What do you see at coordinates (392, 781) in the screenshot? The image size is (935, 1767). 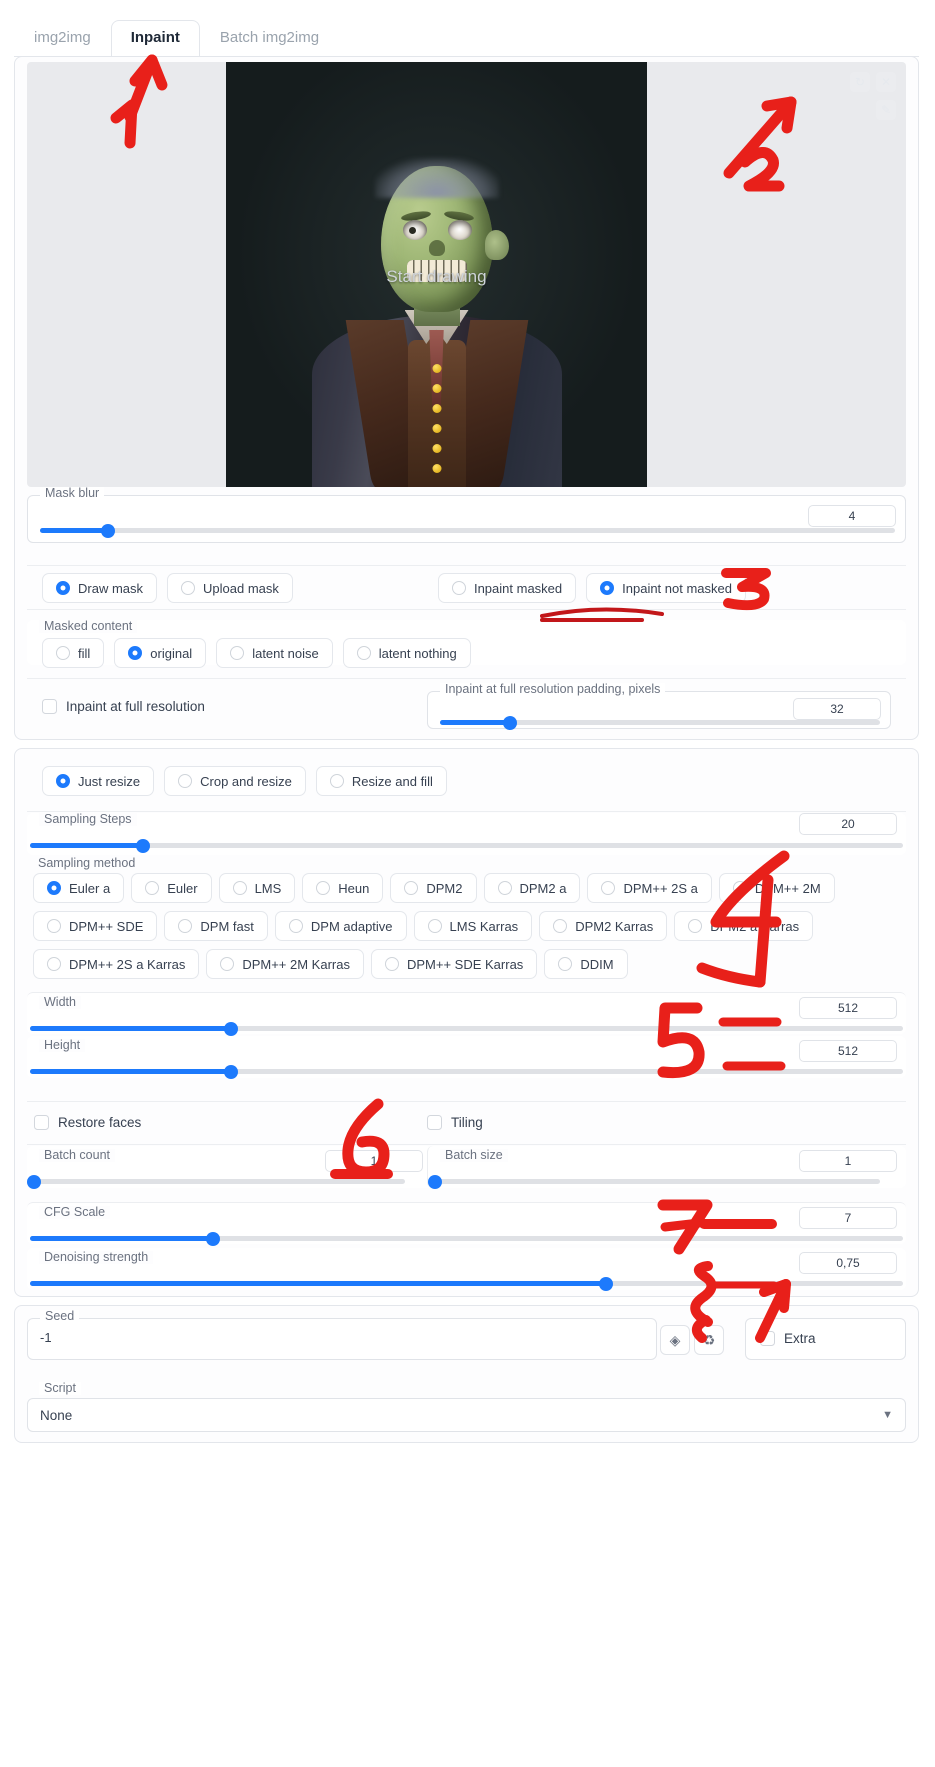 I see `radio-label: Resize and fill` at bounding box center [392, 781].